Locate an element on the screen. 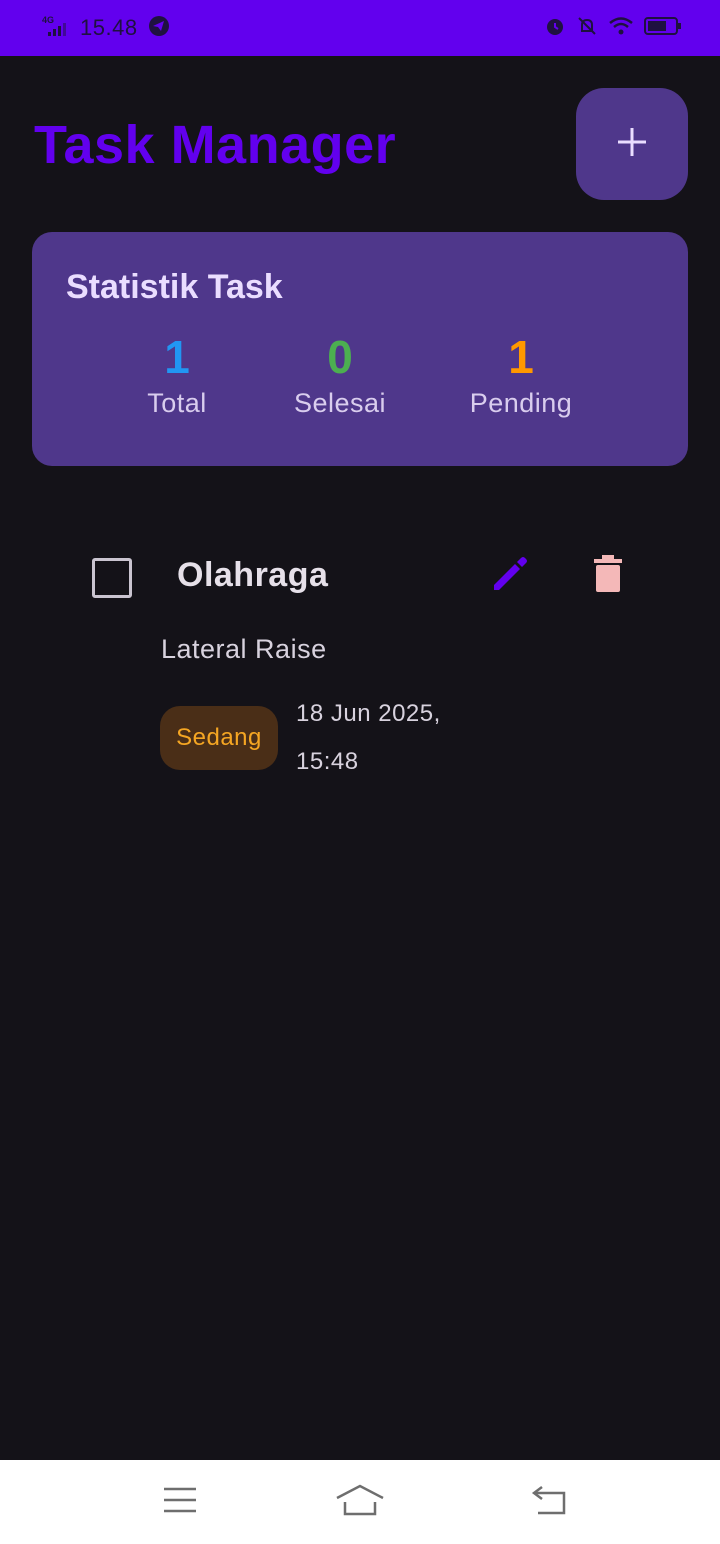 The height and width of the screenshot is (1544, 720). alarm-icon is located at coordinates (555, 28).